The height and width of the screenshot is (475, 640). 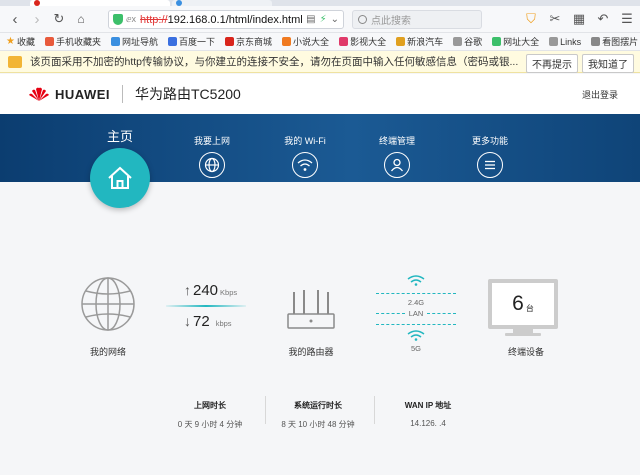 I want to click on bookmark-item: 网址导航, so click(x=134, y=41).